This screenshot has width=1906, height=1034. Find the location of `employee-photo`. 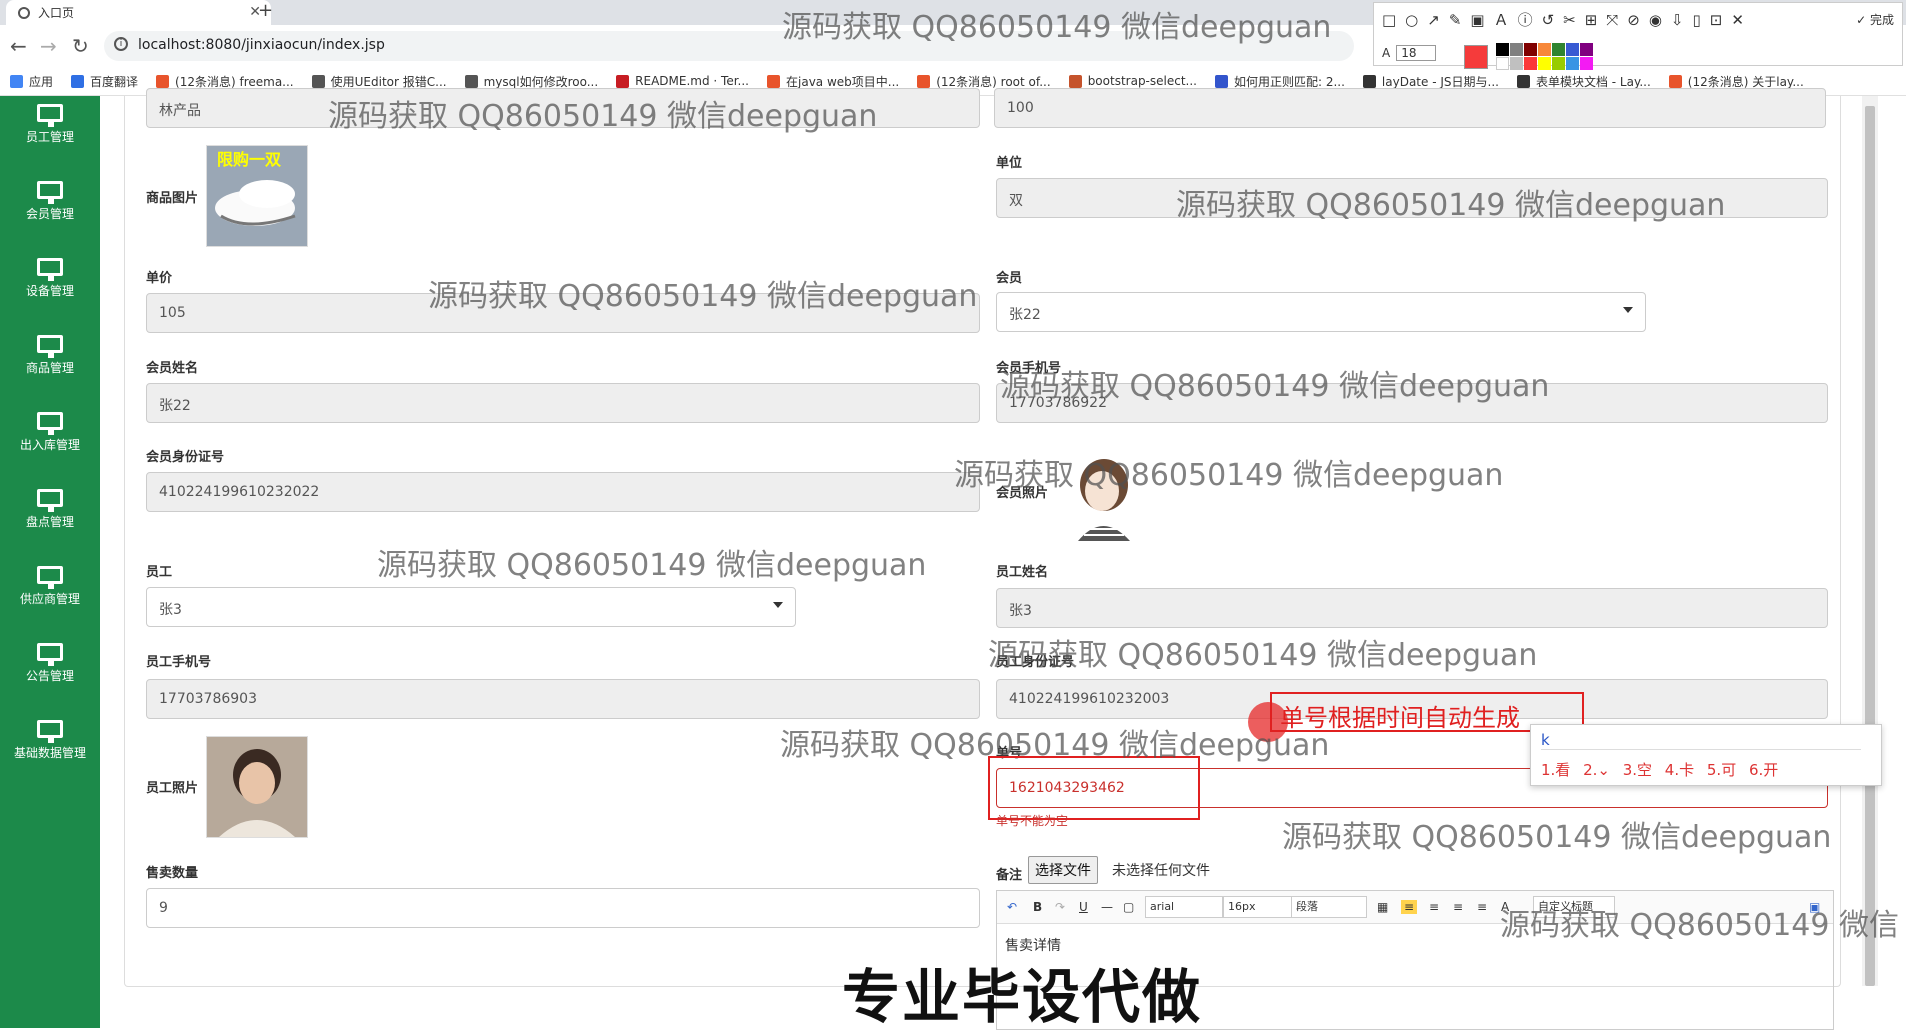

employee-photo is located at coordinates (257, 787).